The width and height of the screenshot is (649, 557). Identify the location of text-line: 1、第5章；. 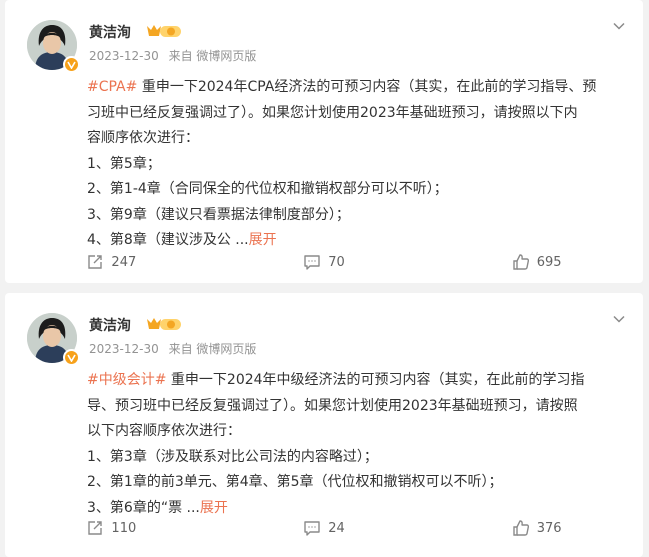
(124, 163).